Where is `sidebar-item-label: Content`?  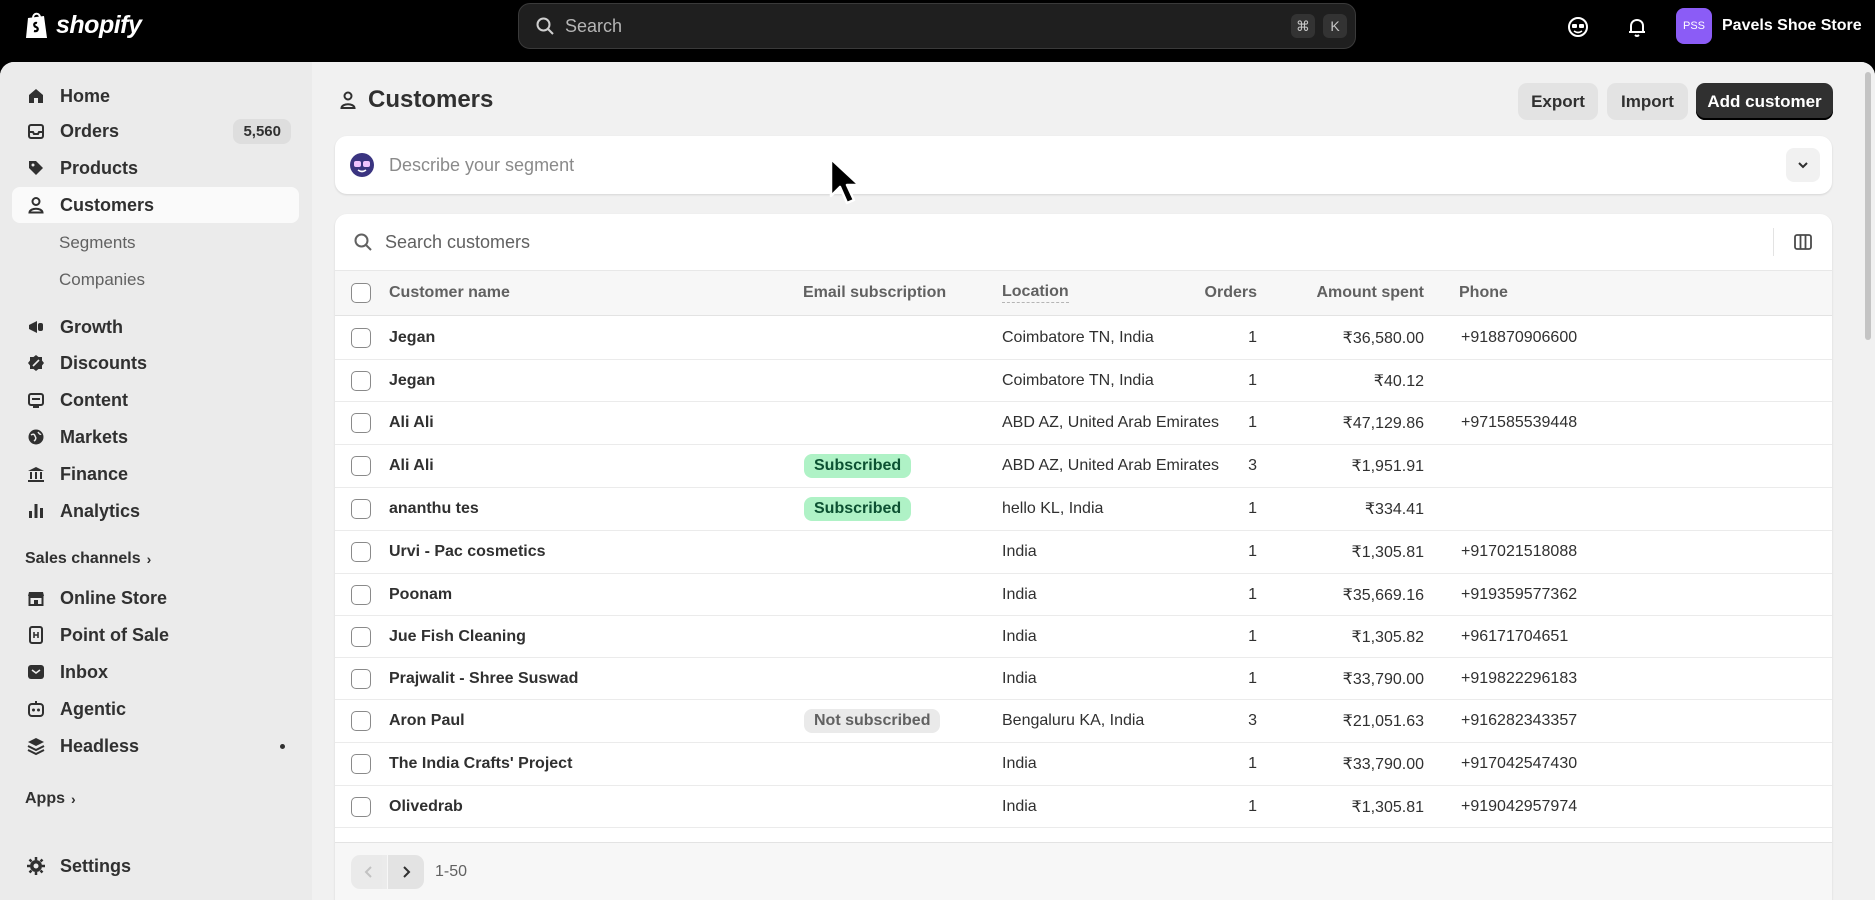 sidebar-item-label: Content is located at coordinates (94, 399).